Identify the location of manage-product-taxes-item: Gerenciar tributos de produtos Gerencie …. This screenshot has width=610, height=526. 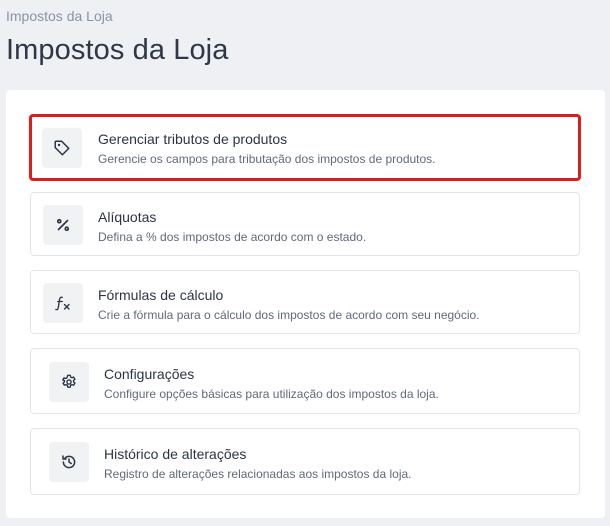
(305, 147).